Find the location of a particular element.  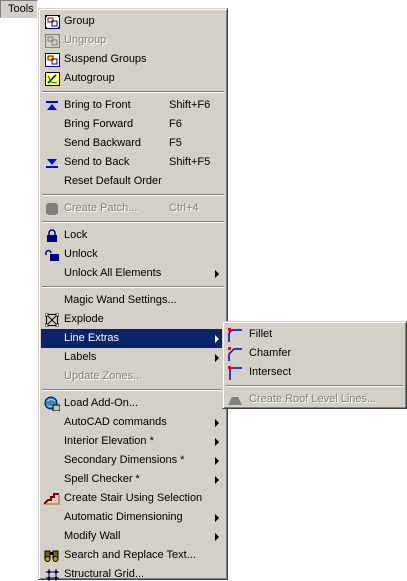

menu-item-suspend-groups: Suspend Groups is located at coordinates (133, 59).